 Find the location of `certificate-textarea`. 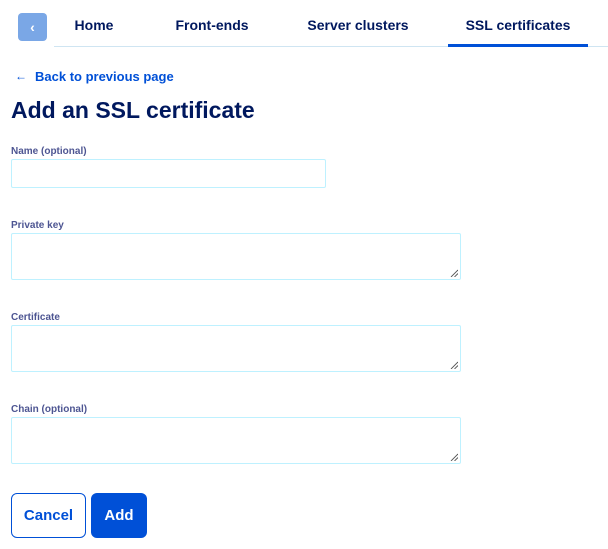

certificate-textarea is located at coordinates (236, 348).